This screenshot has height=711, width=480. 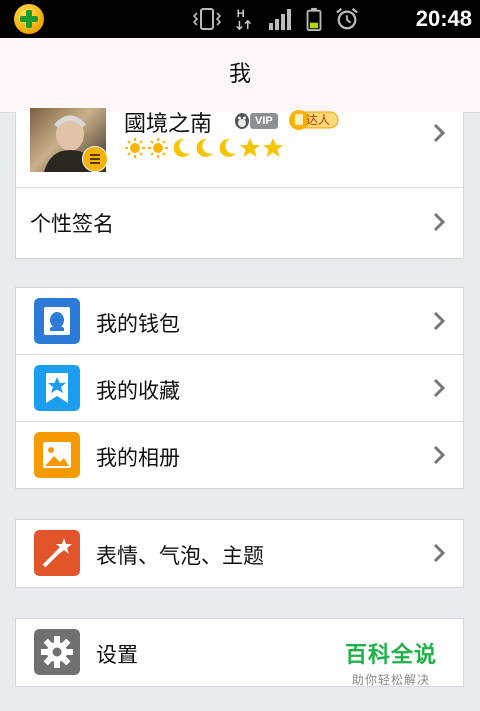 I want to click on alarm-icon, so click(x=347, y=18).